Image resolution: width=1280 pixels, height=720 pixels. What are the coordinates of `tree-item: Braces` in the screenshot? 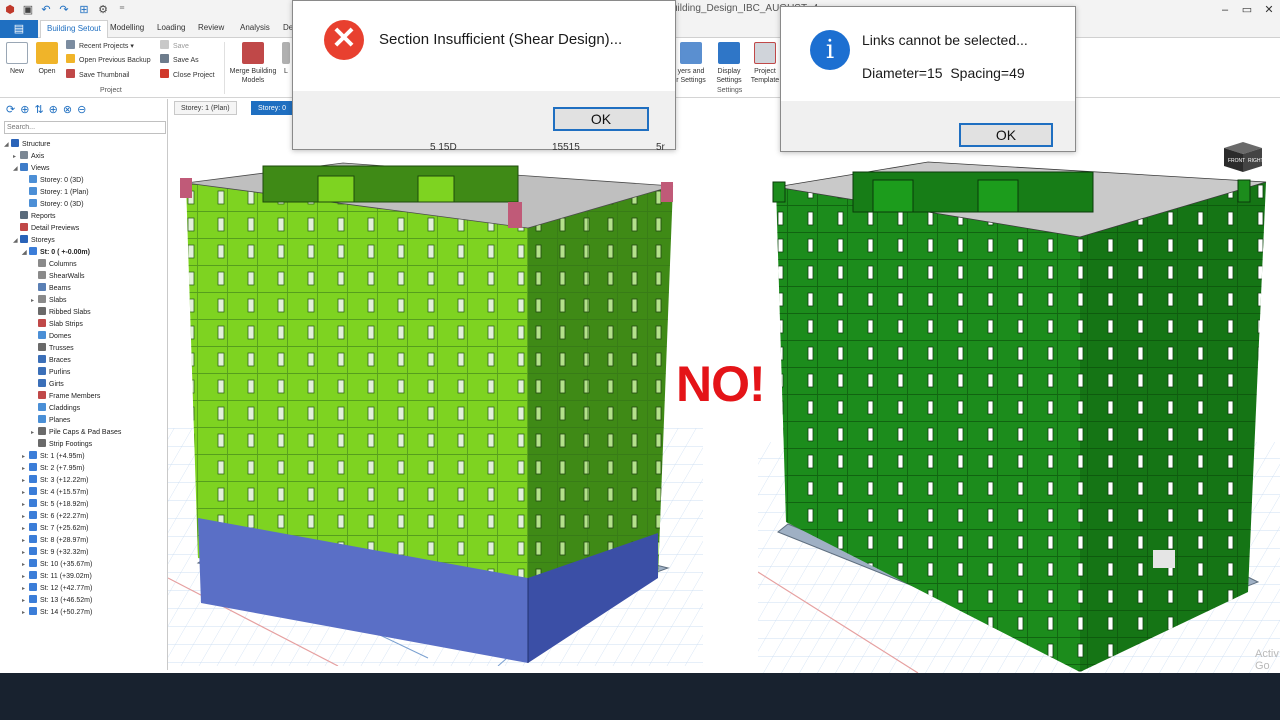 It's located at (51, 361).